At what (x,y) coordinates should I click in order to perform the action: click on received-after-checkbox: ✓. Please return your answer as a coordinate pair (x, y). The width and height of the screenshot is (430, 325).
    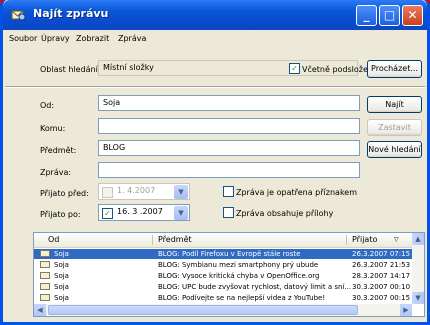
    Looking at the image, I should click on (107, 213).